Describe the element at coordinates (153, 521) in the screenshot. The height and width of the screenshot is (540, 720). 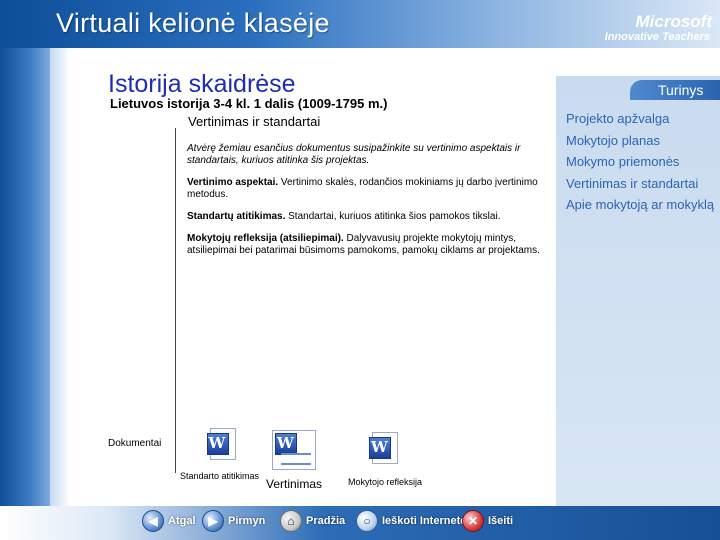
I see `arrow-left-icon: ◀` at that location.